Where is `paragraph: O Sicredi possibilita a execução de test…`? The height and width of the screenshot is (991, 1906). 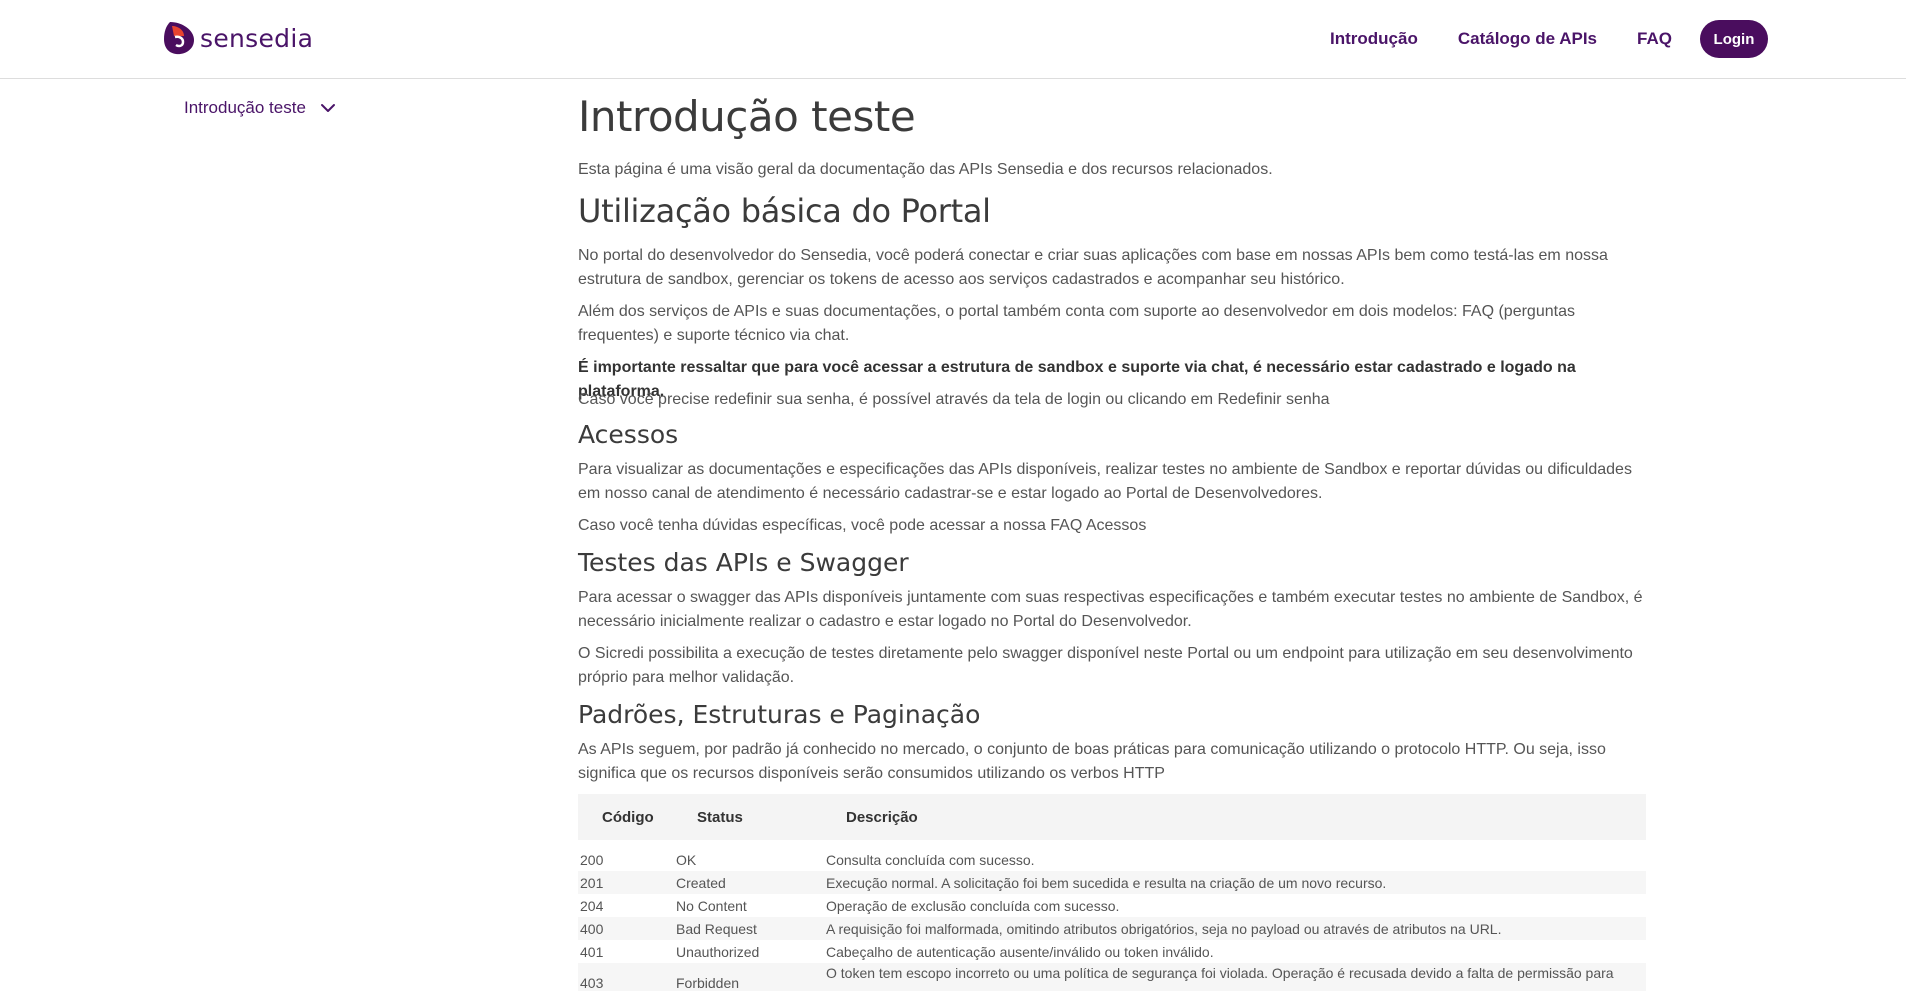 paragraph: O Sicredi possibilita a execução de test… is located at coordinates (1105, 665).